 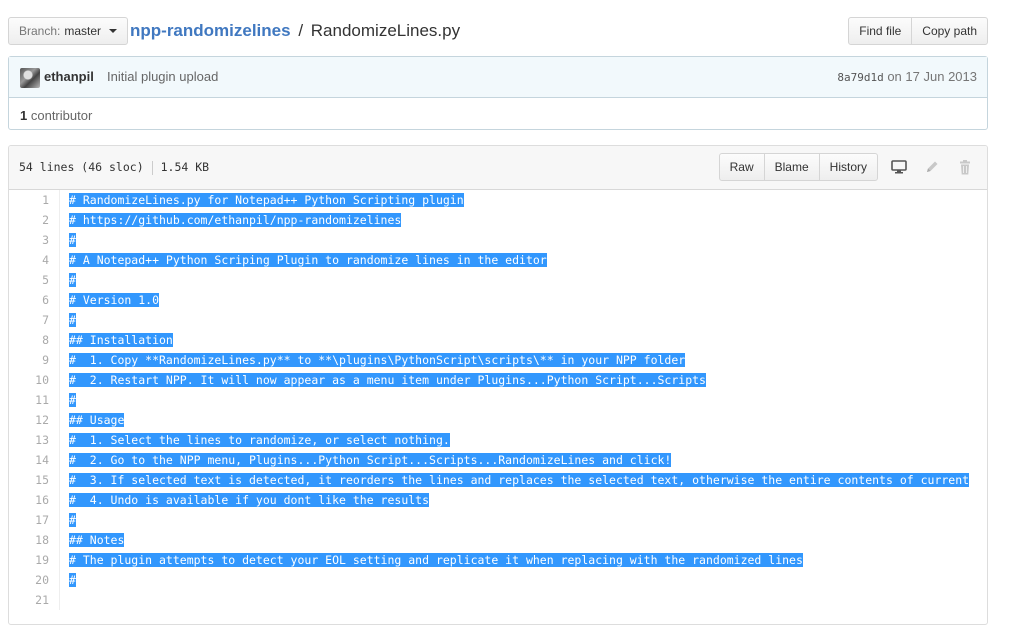 I want to click on line-number: 18, so click(x=29, y=540).